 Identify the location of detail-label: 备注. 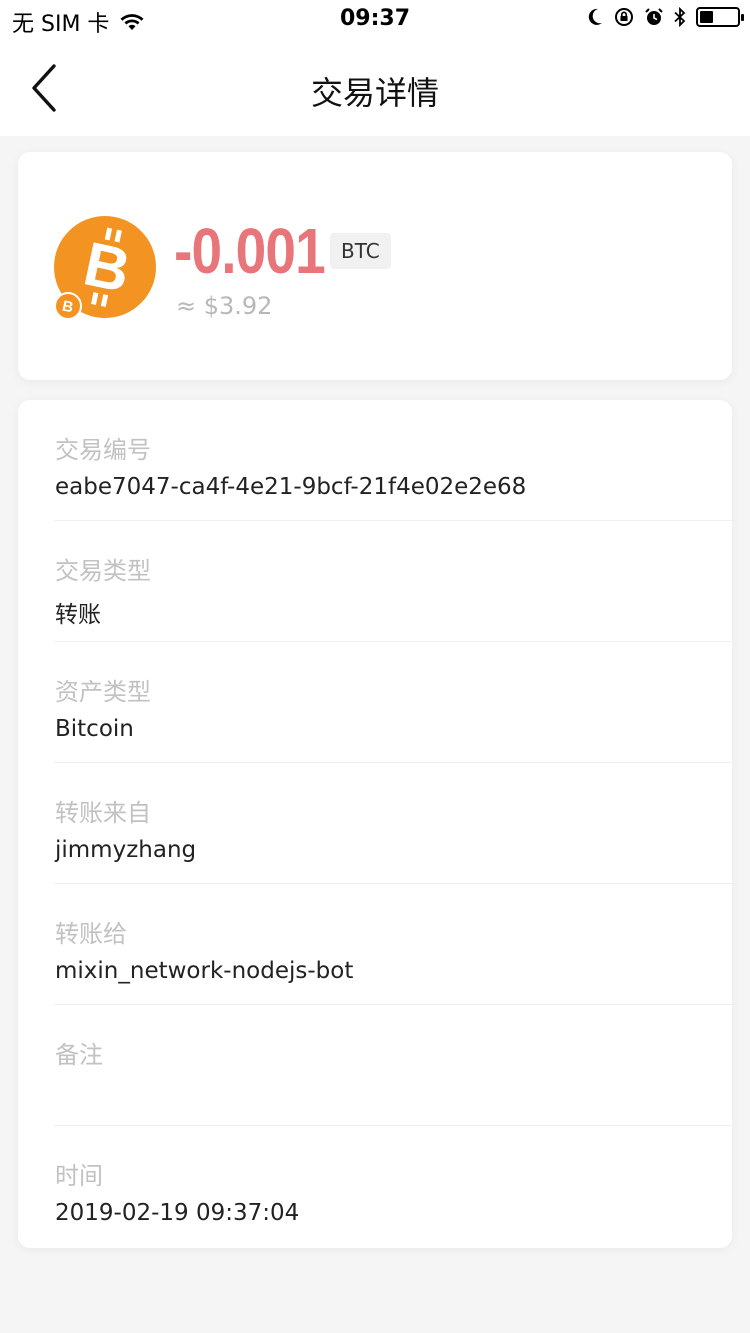
(79, 1055).